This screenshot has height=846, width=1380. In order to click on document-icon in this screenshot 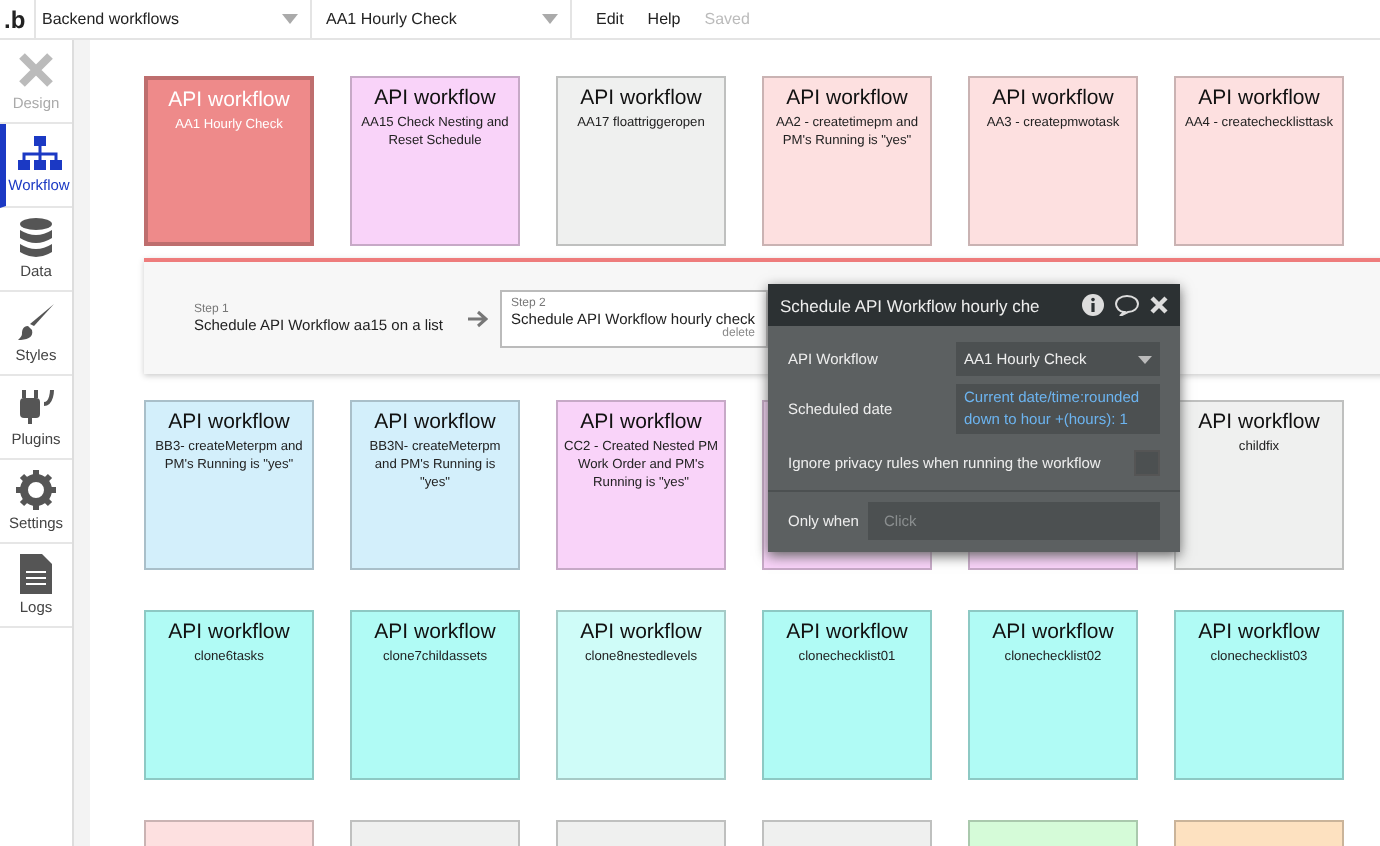, I will do `click(36, 574)`.